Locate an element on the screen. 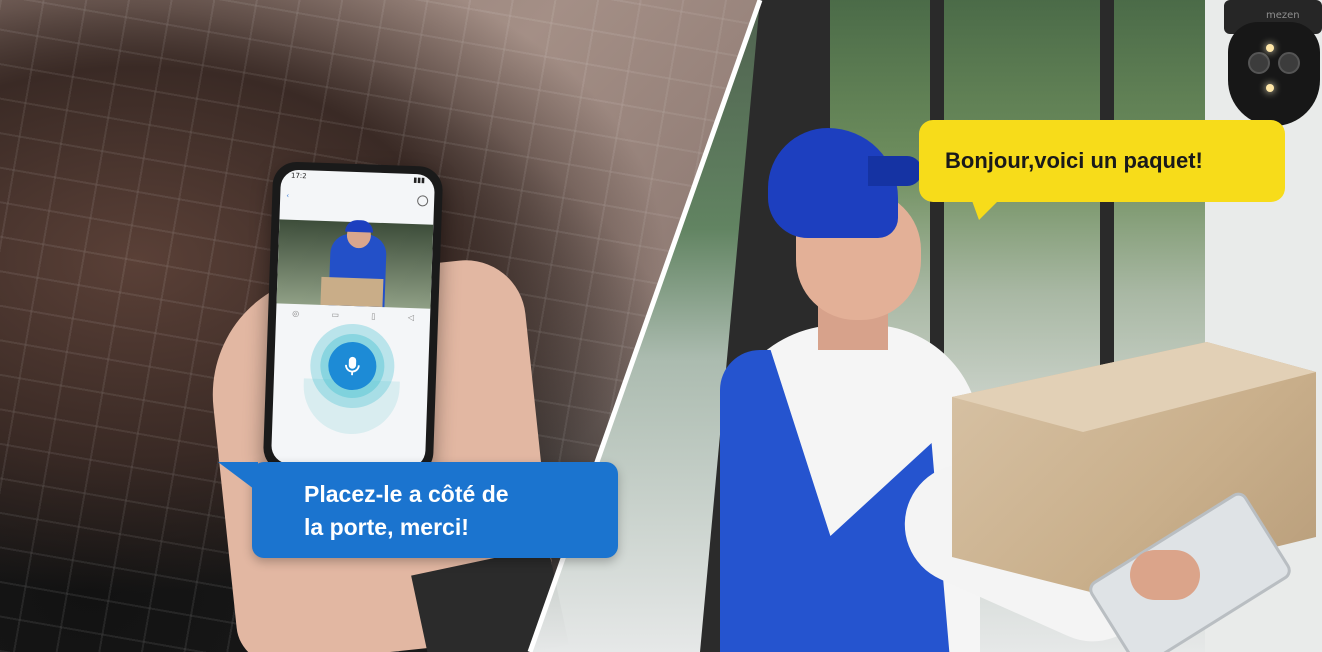 The image size is (1322, 652). settings-icon is located at coordinates (422, 200).